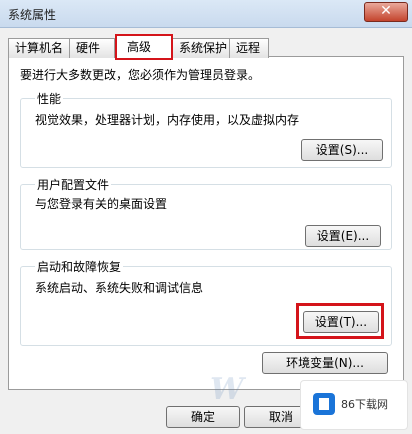  What do you see at coordinates (73, 184) in the screenshot?
I see `user-profile-title: 用户配置文件` at bounding box center [73, 184].